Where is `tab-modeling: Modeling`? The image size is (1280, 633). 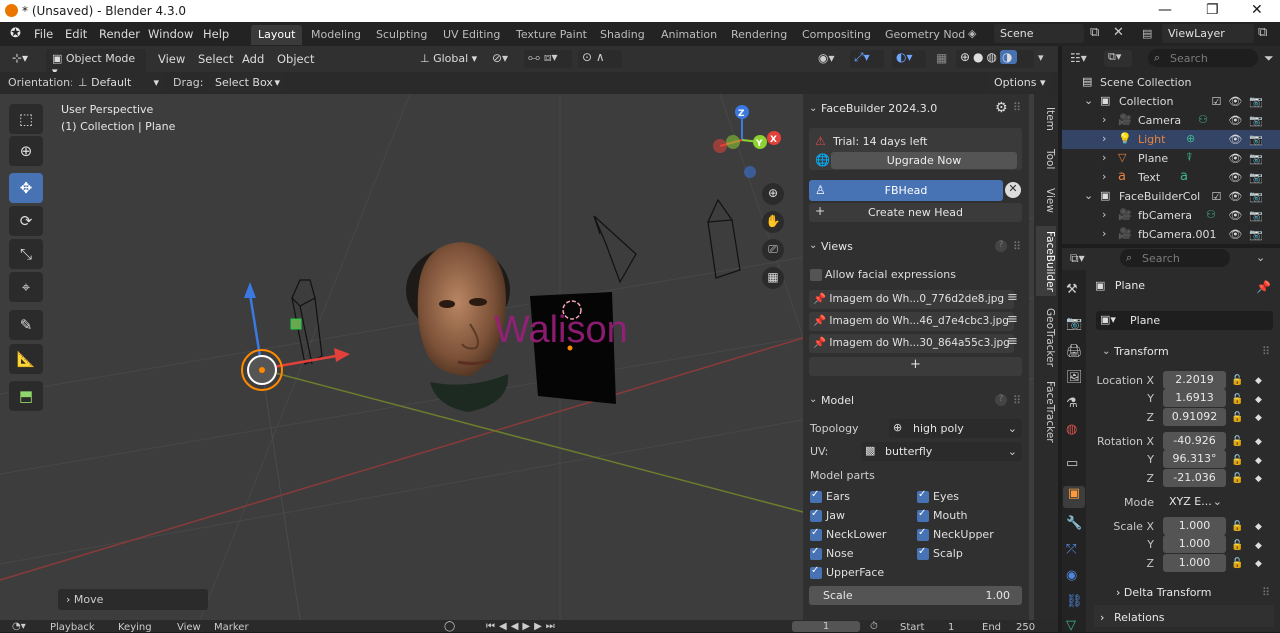
tab-modeling: Modeling is located at coordinates (336, 35).